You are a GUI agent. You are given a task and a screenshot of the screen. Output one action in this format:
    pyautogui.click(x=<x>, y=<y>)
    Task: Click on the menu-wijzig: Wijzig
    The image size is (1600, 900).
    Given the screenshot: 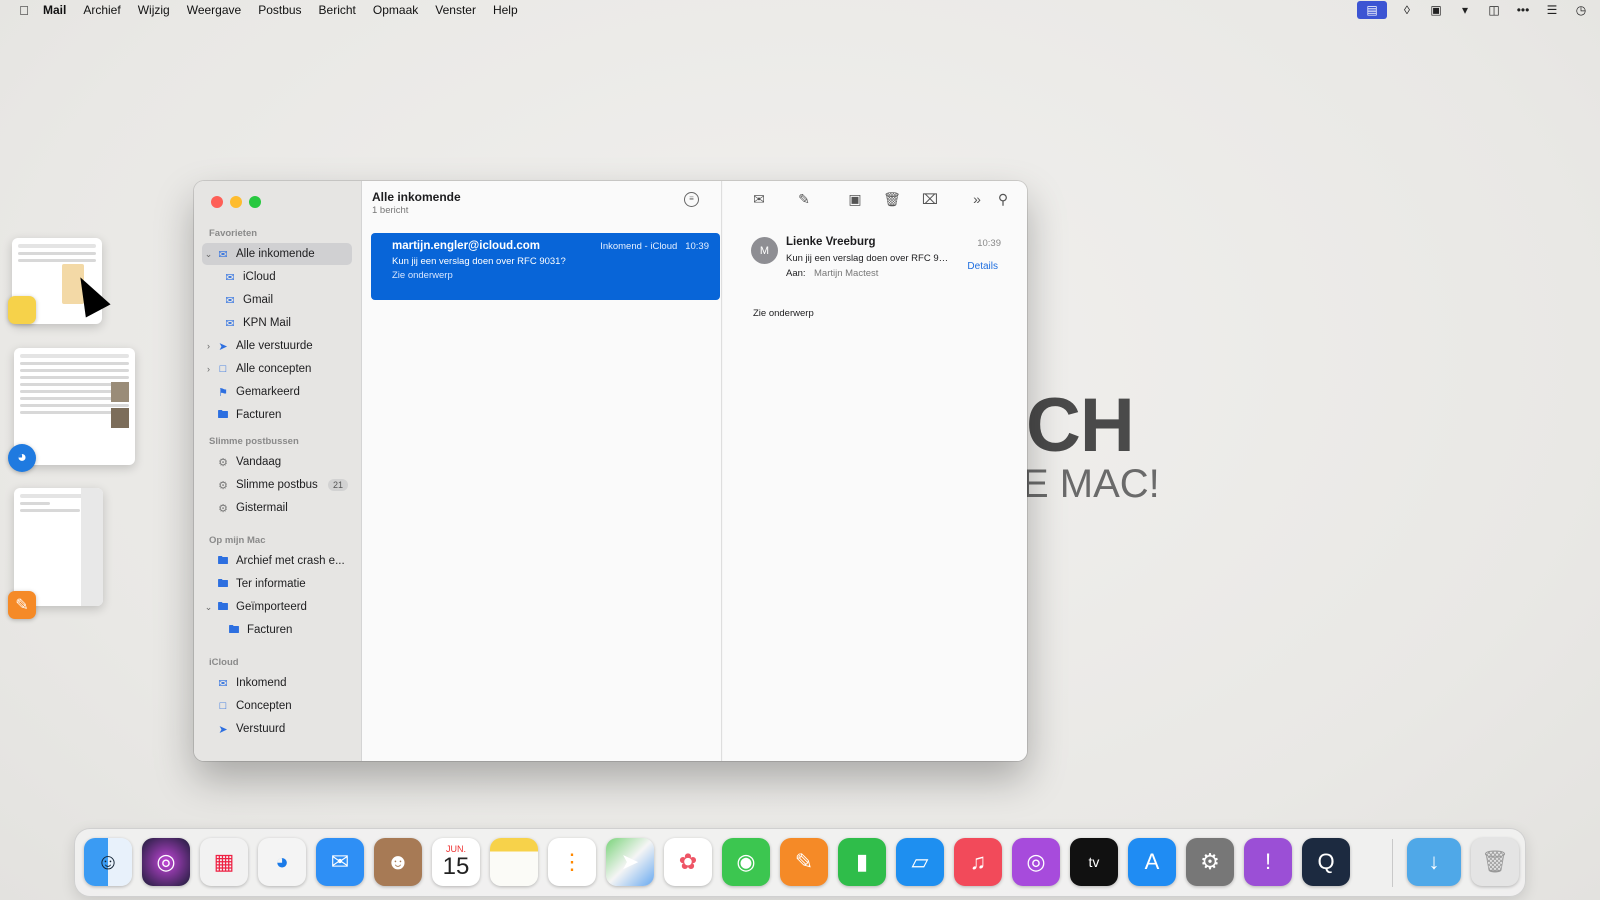 What is the action you would take?
    pyautogui.click(x=154, y=10)
    